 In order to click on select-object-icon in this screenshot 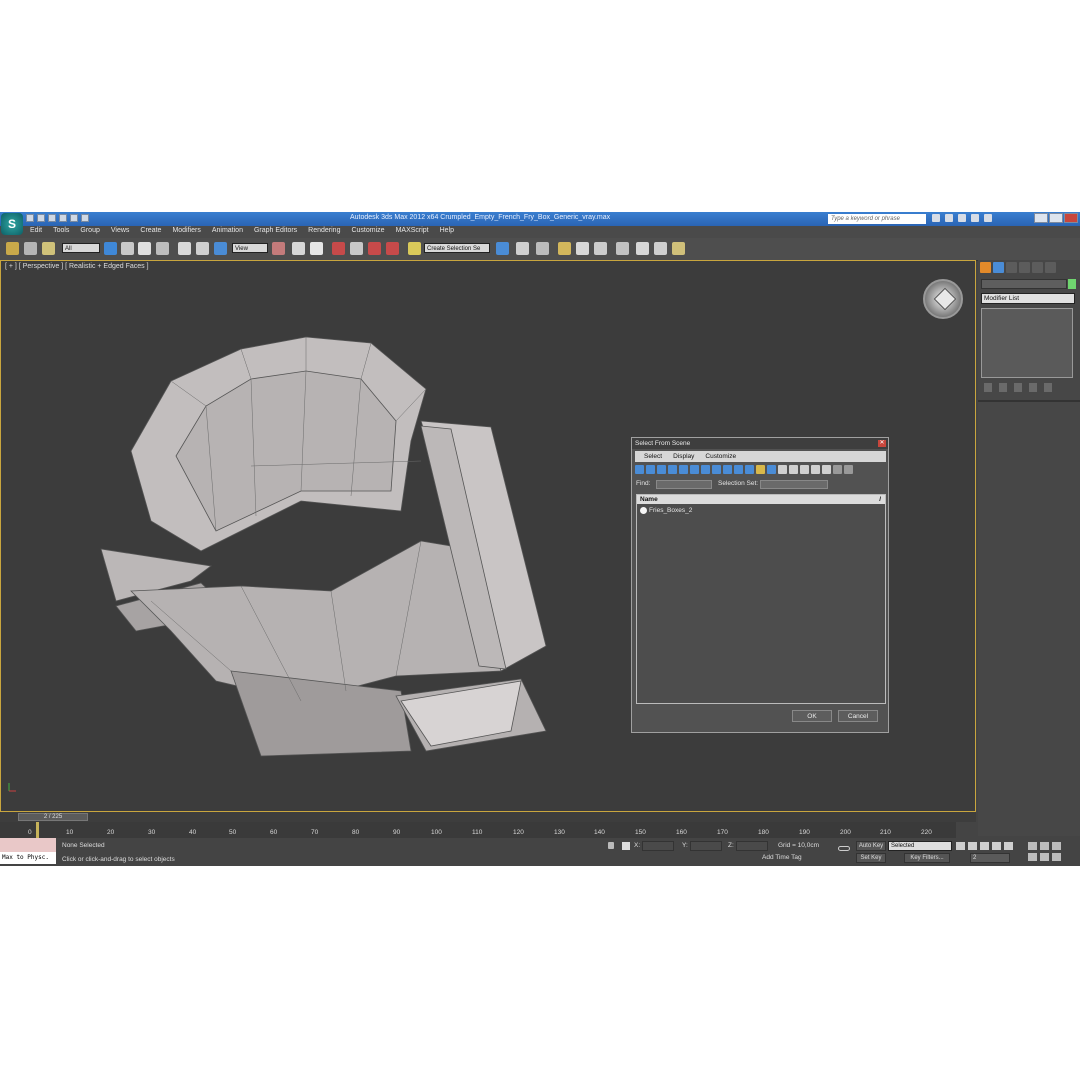, I will do `click(110, 248)`.